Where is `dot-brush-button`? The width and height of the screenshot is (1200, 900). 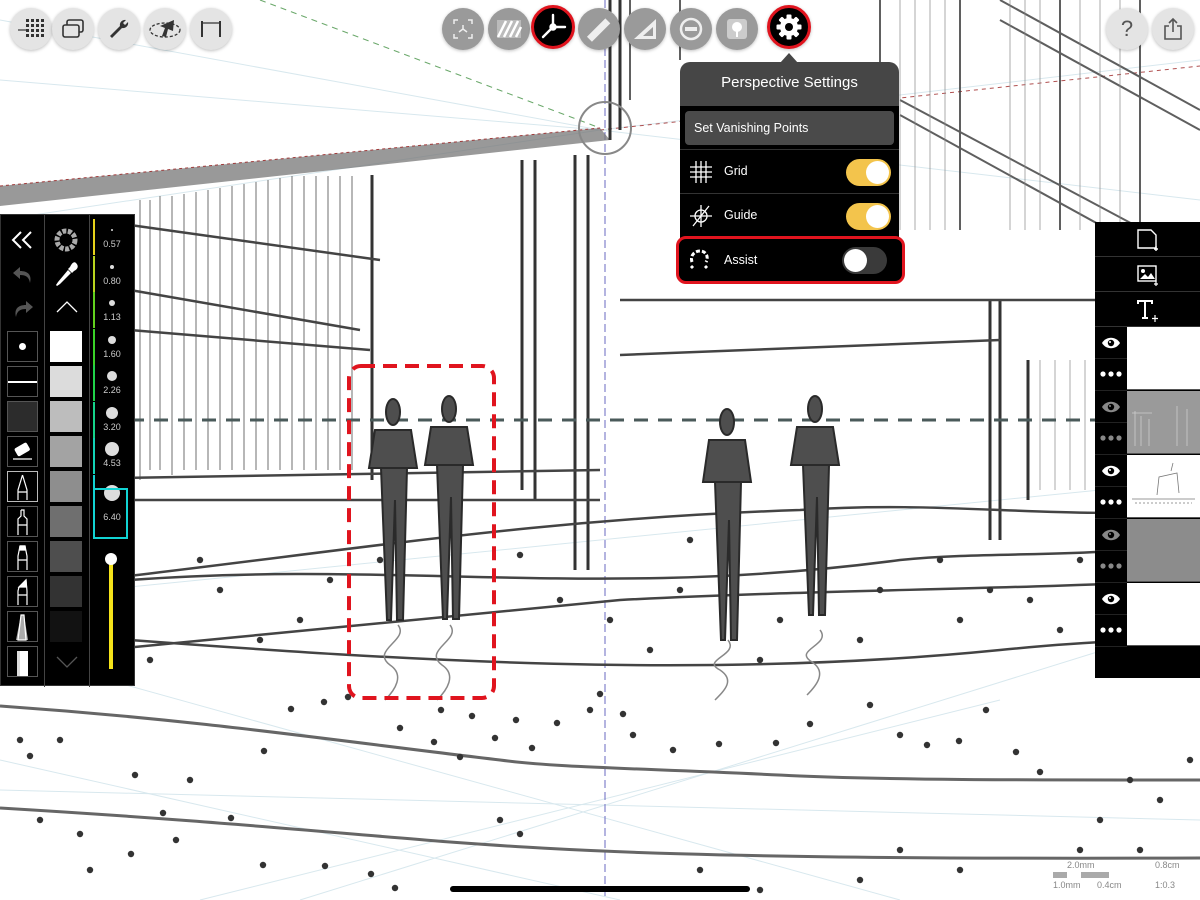
dot-brush-button is located at coordinates (22, 346).